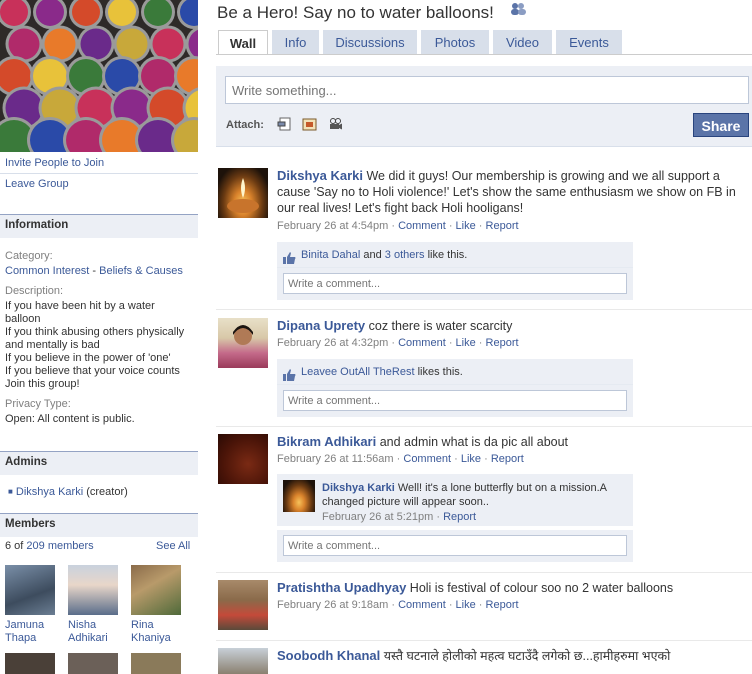 Image resolution: width=752 pixels, height=674 pixels. I want to click on likes-box: Binita Dahal and 3 others like this., so click(455, 255).